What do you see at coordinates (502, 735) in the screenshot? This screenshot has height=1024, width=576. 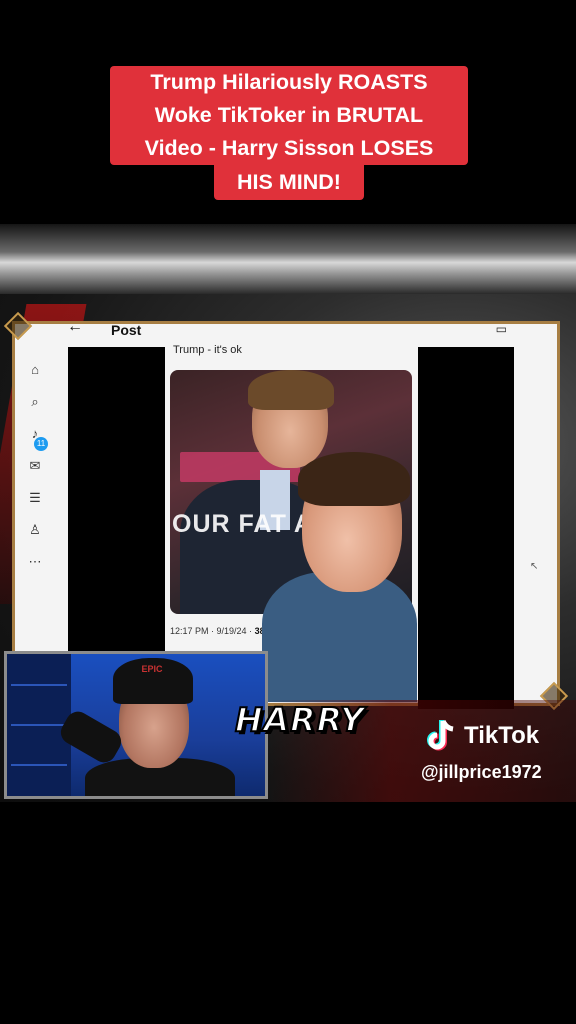 I see `tiktok-brand-text: TikTok` at bounding box center [502, 735].